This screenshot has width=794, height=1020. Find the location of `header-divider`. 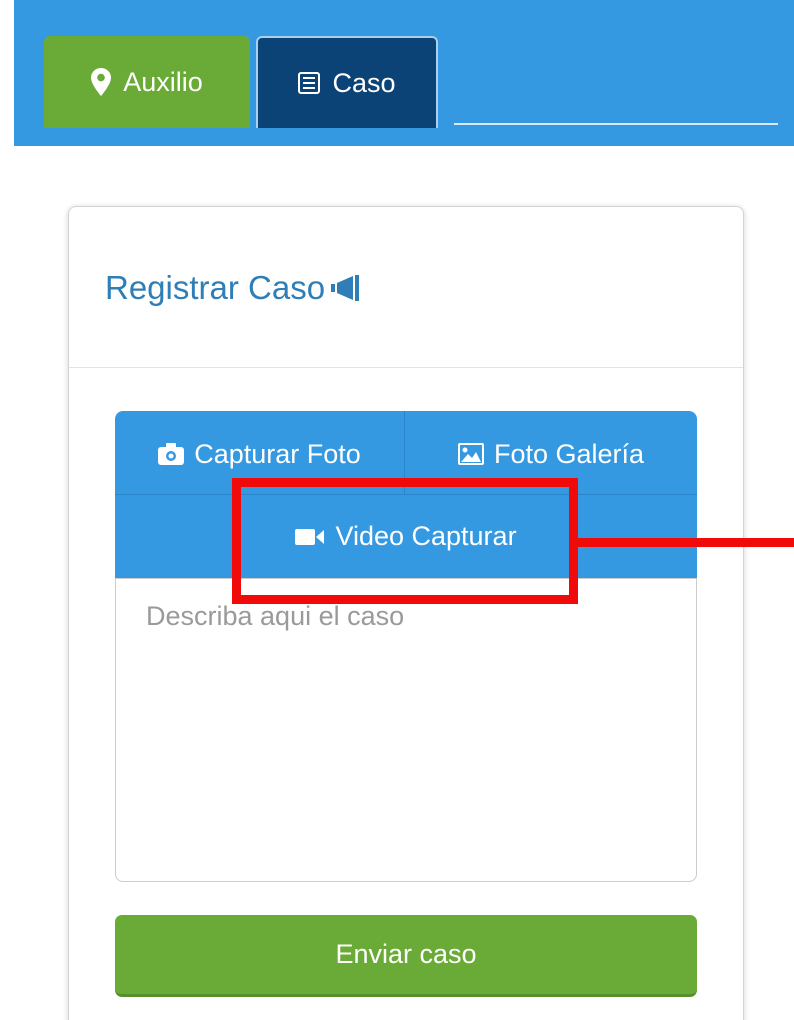

header-divider is located at coordinates (616, 124).